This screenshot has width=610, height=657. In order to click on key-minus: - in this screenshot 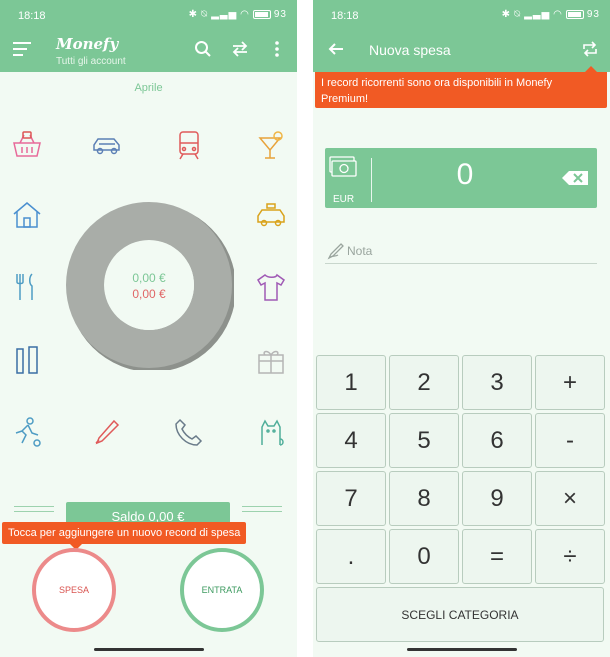, I will do `click(570, 440)`.